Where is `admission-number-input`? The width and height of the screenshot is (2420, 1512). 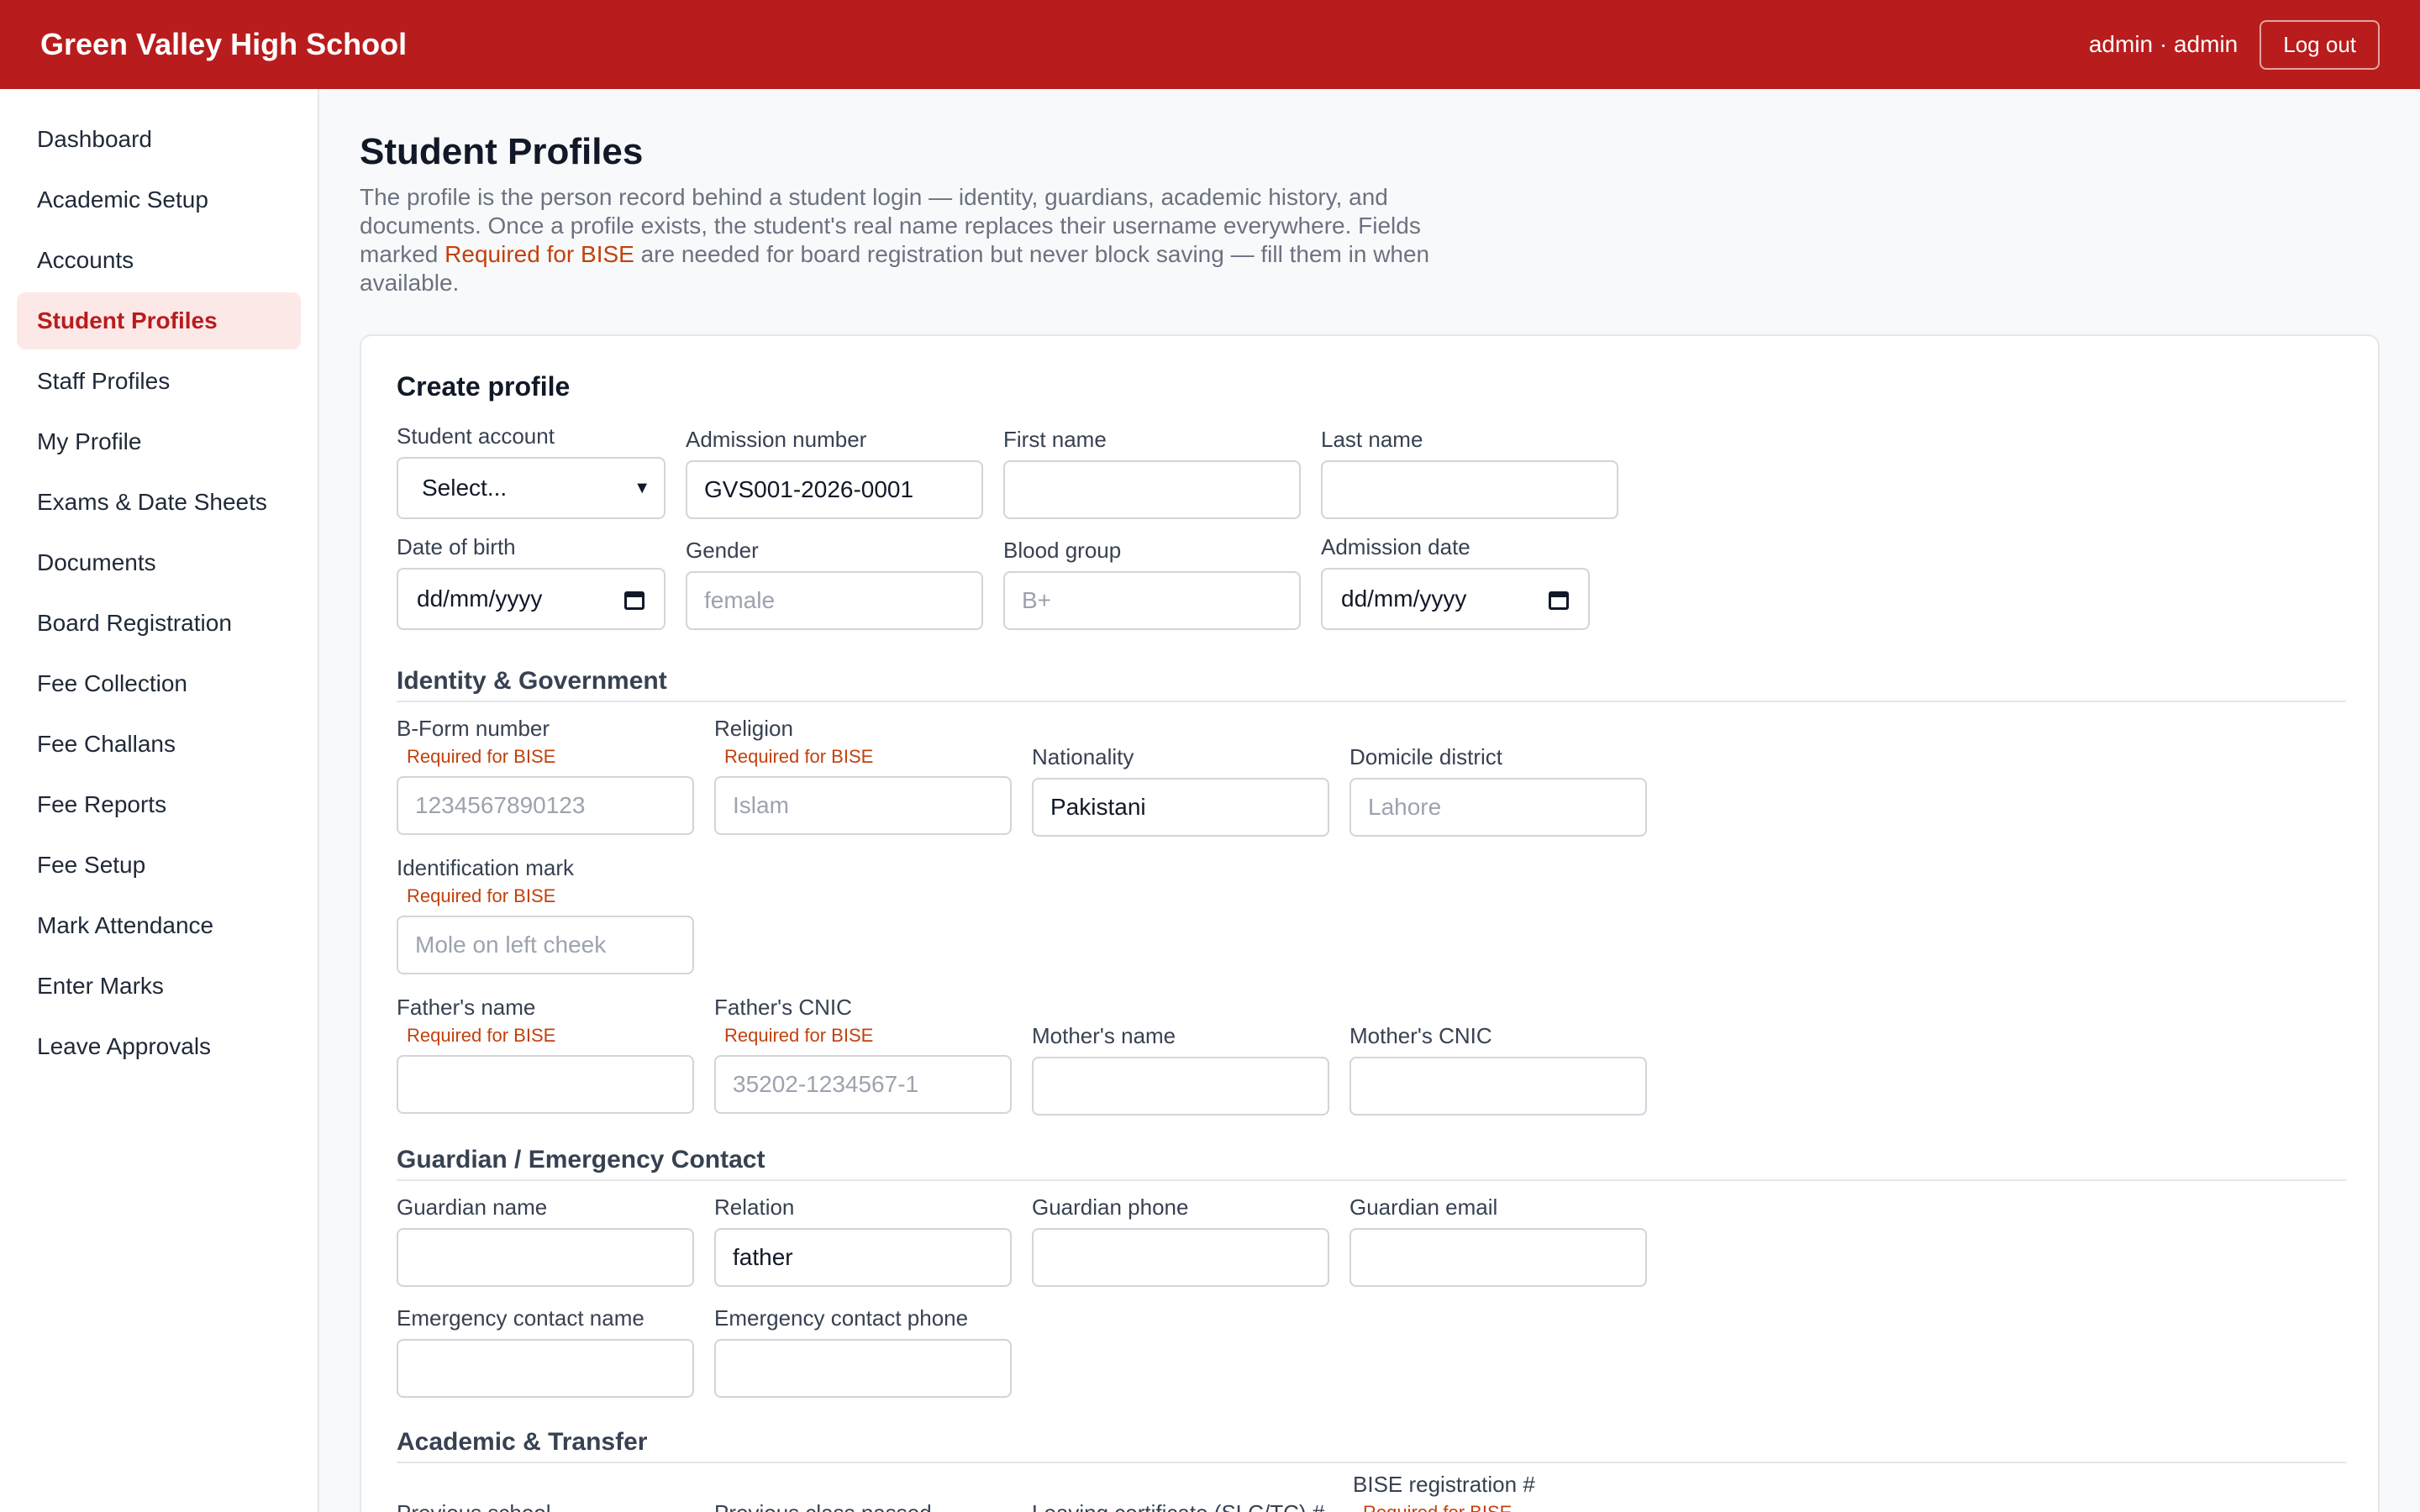
admission-number-input is located at coordinates (834, 489).